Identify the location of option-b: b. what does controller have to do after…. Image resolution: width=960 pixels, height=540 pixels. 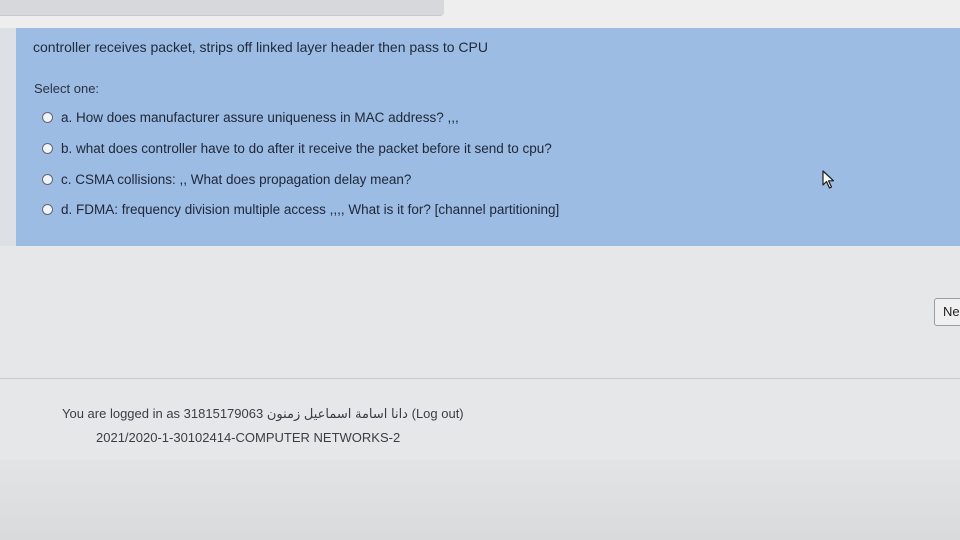
(297, 148).